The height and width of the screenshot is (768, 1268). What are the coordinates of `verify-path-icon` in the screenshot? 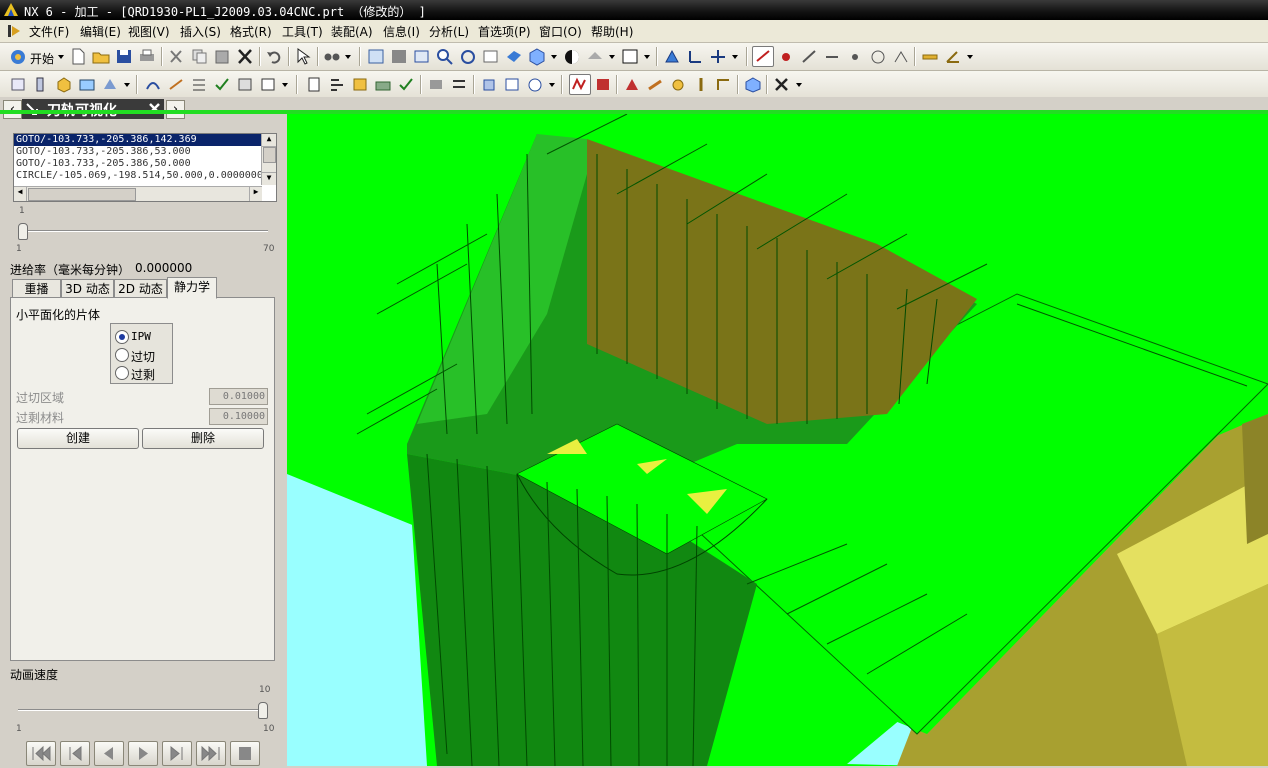 It's located at (222, 84).